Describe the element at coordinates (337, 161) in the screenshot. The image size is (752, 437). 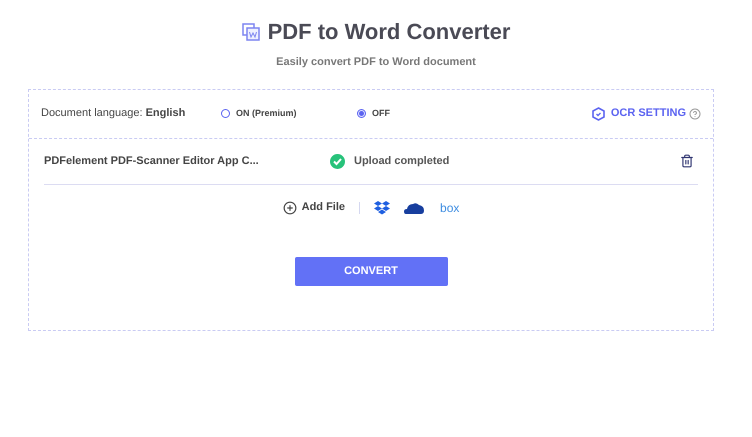
I see `check-icon` at that location.